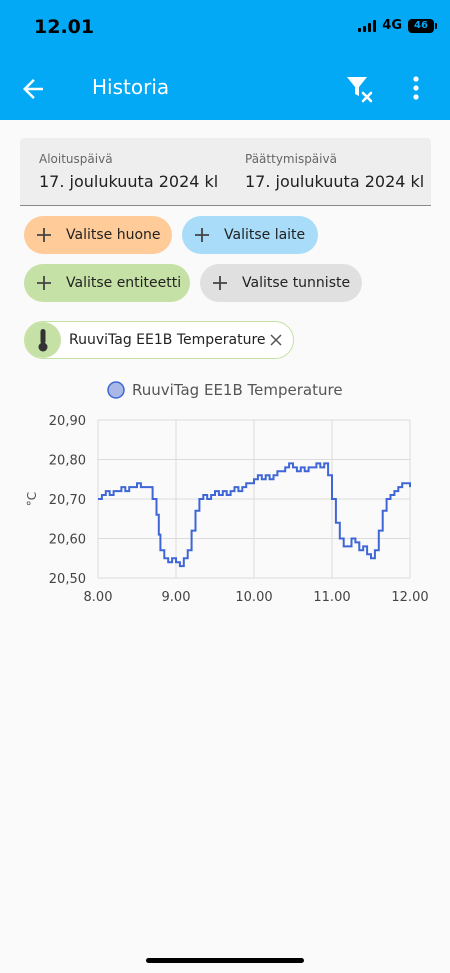 The image size is (450, 973). I want to click on y-axis-ticks: 20,90 20,80 20,70 20,60 20,50, so click(67, 500).